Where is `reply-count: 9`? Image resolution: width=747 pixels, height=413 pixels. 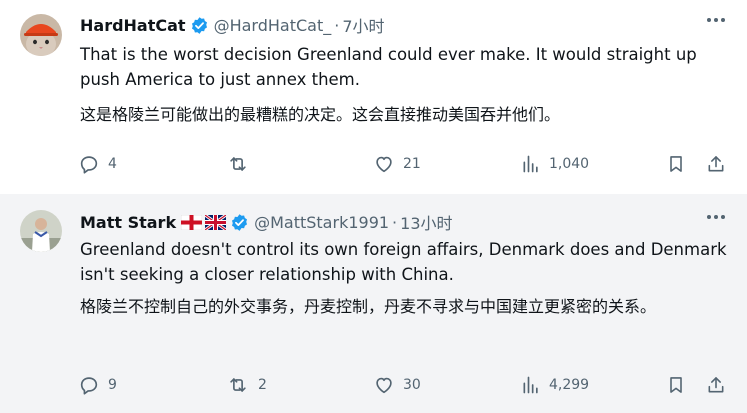 reply-count: 9 is located at coordinates (112, 385).